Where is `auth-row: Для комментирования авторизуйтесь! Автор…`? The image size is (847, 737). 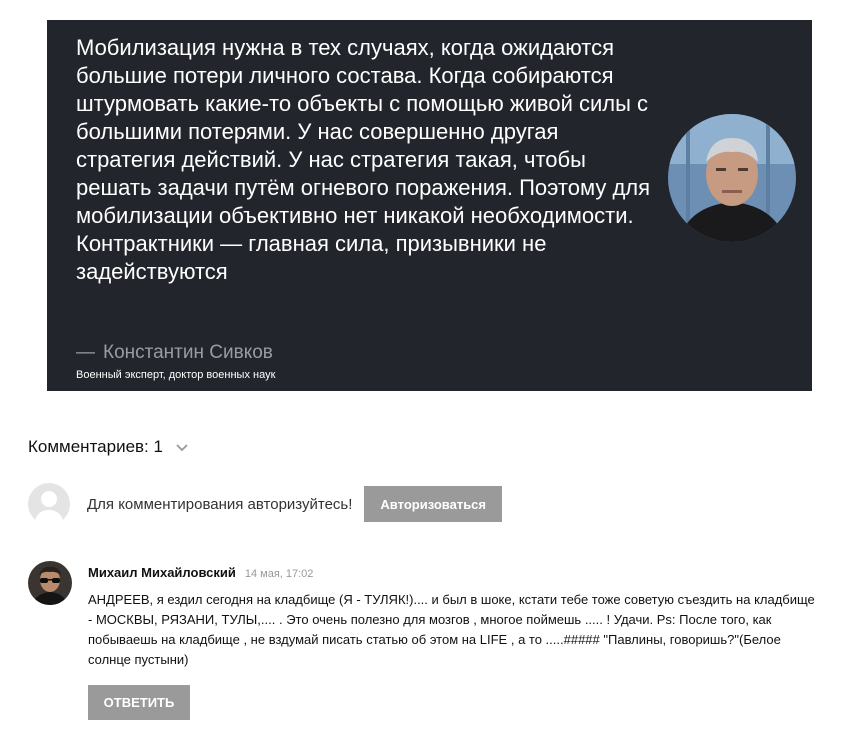
auth-row: Для комментирования авторизуйтесь! Автор… is located at coordinates (265, 504).